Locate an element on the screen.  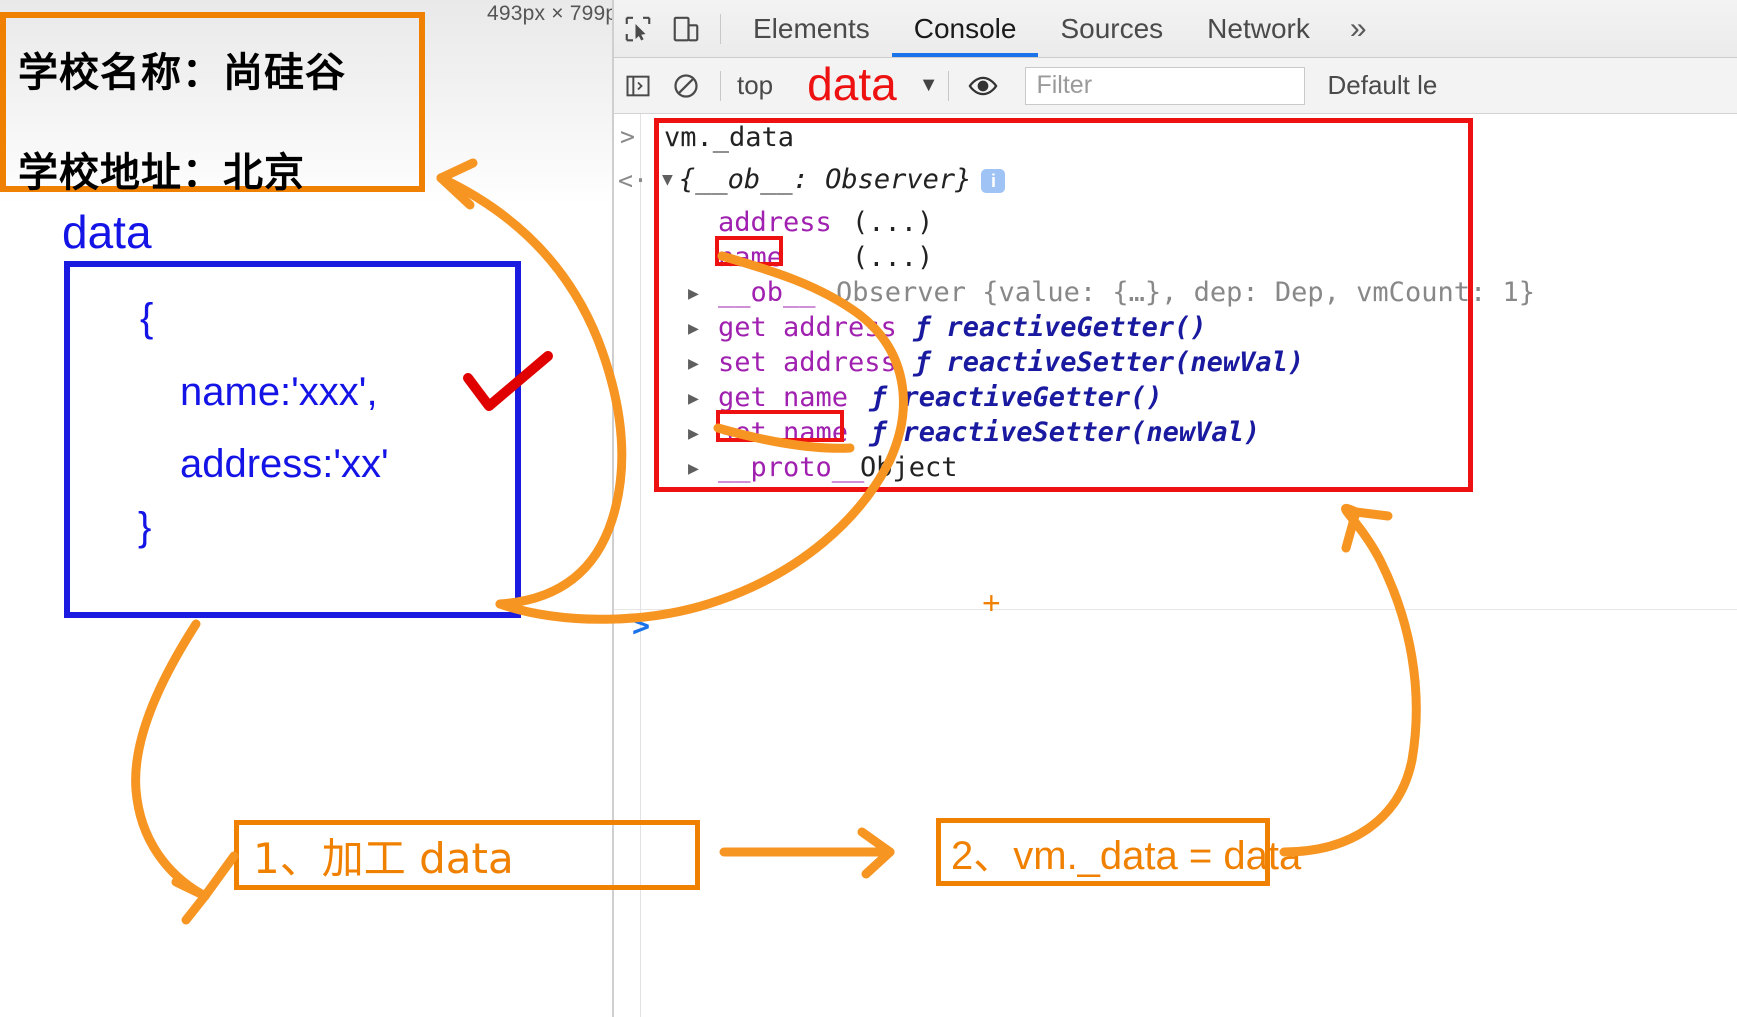
console-input-prompt: > is located at coordinates (628, 136).